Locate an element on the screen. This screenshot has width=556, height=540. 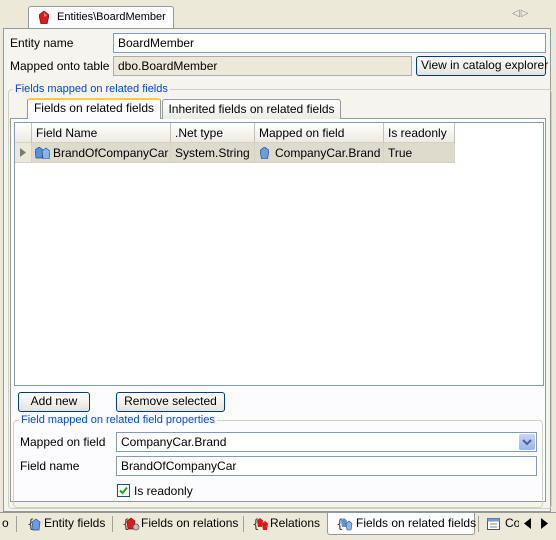
entity-name-label: Entity name is located at coordinates (42, 43).